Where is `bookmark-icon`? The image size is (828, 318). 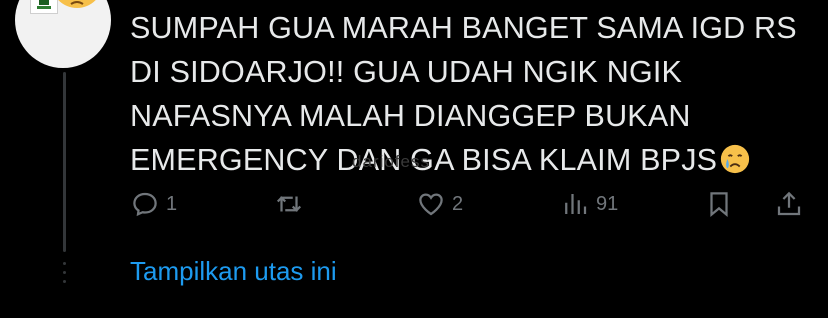
bookmark-icon is located at coordinates (719, 205).